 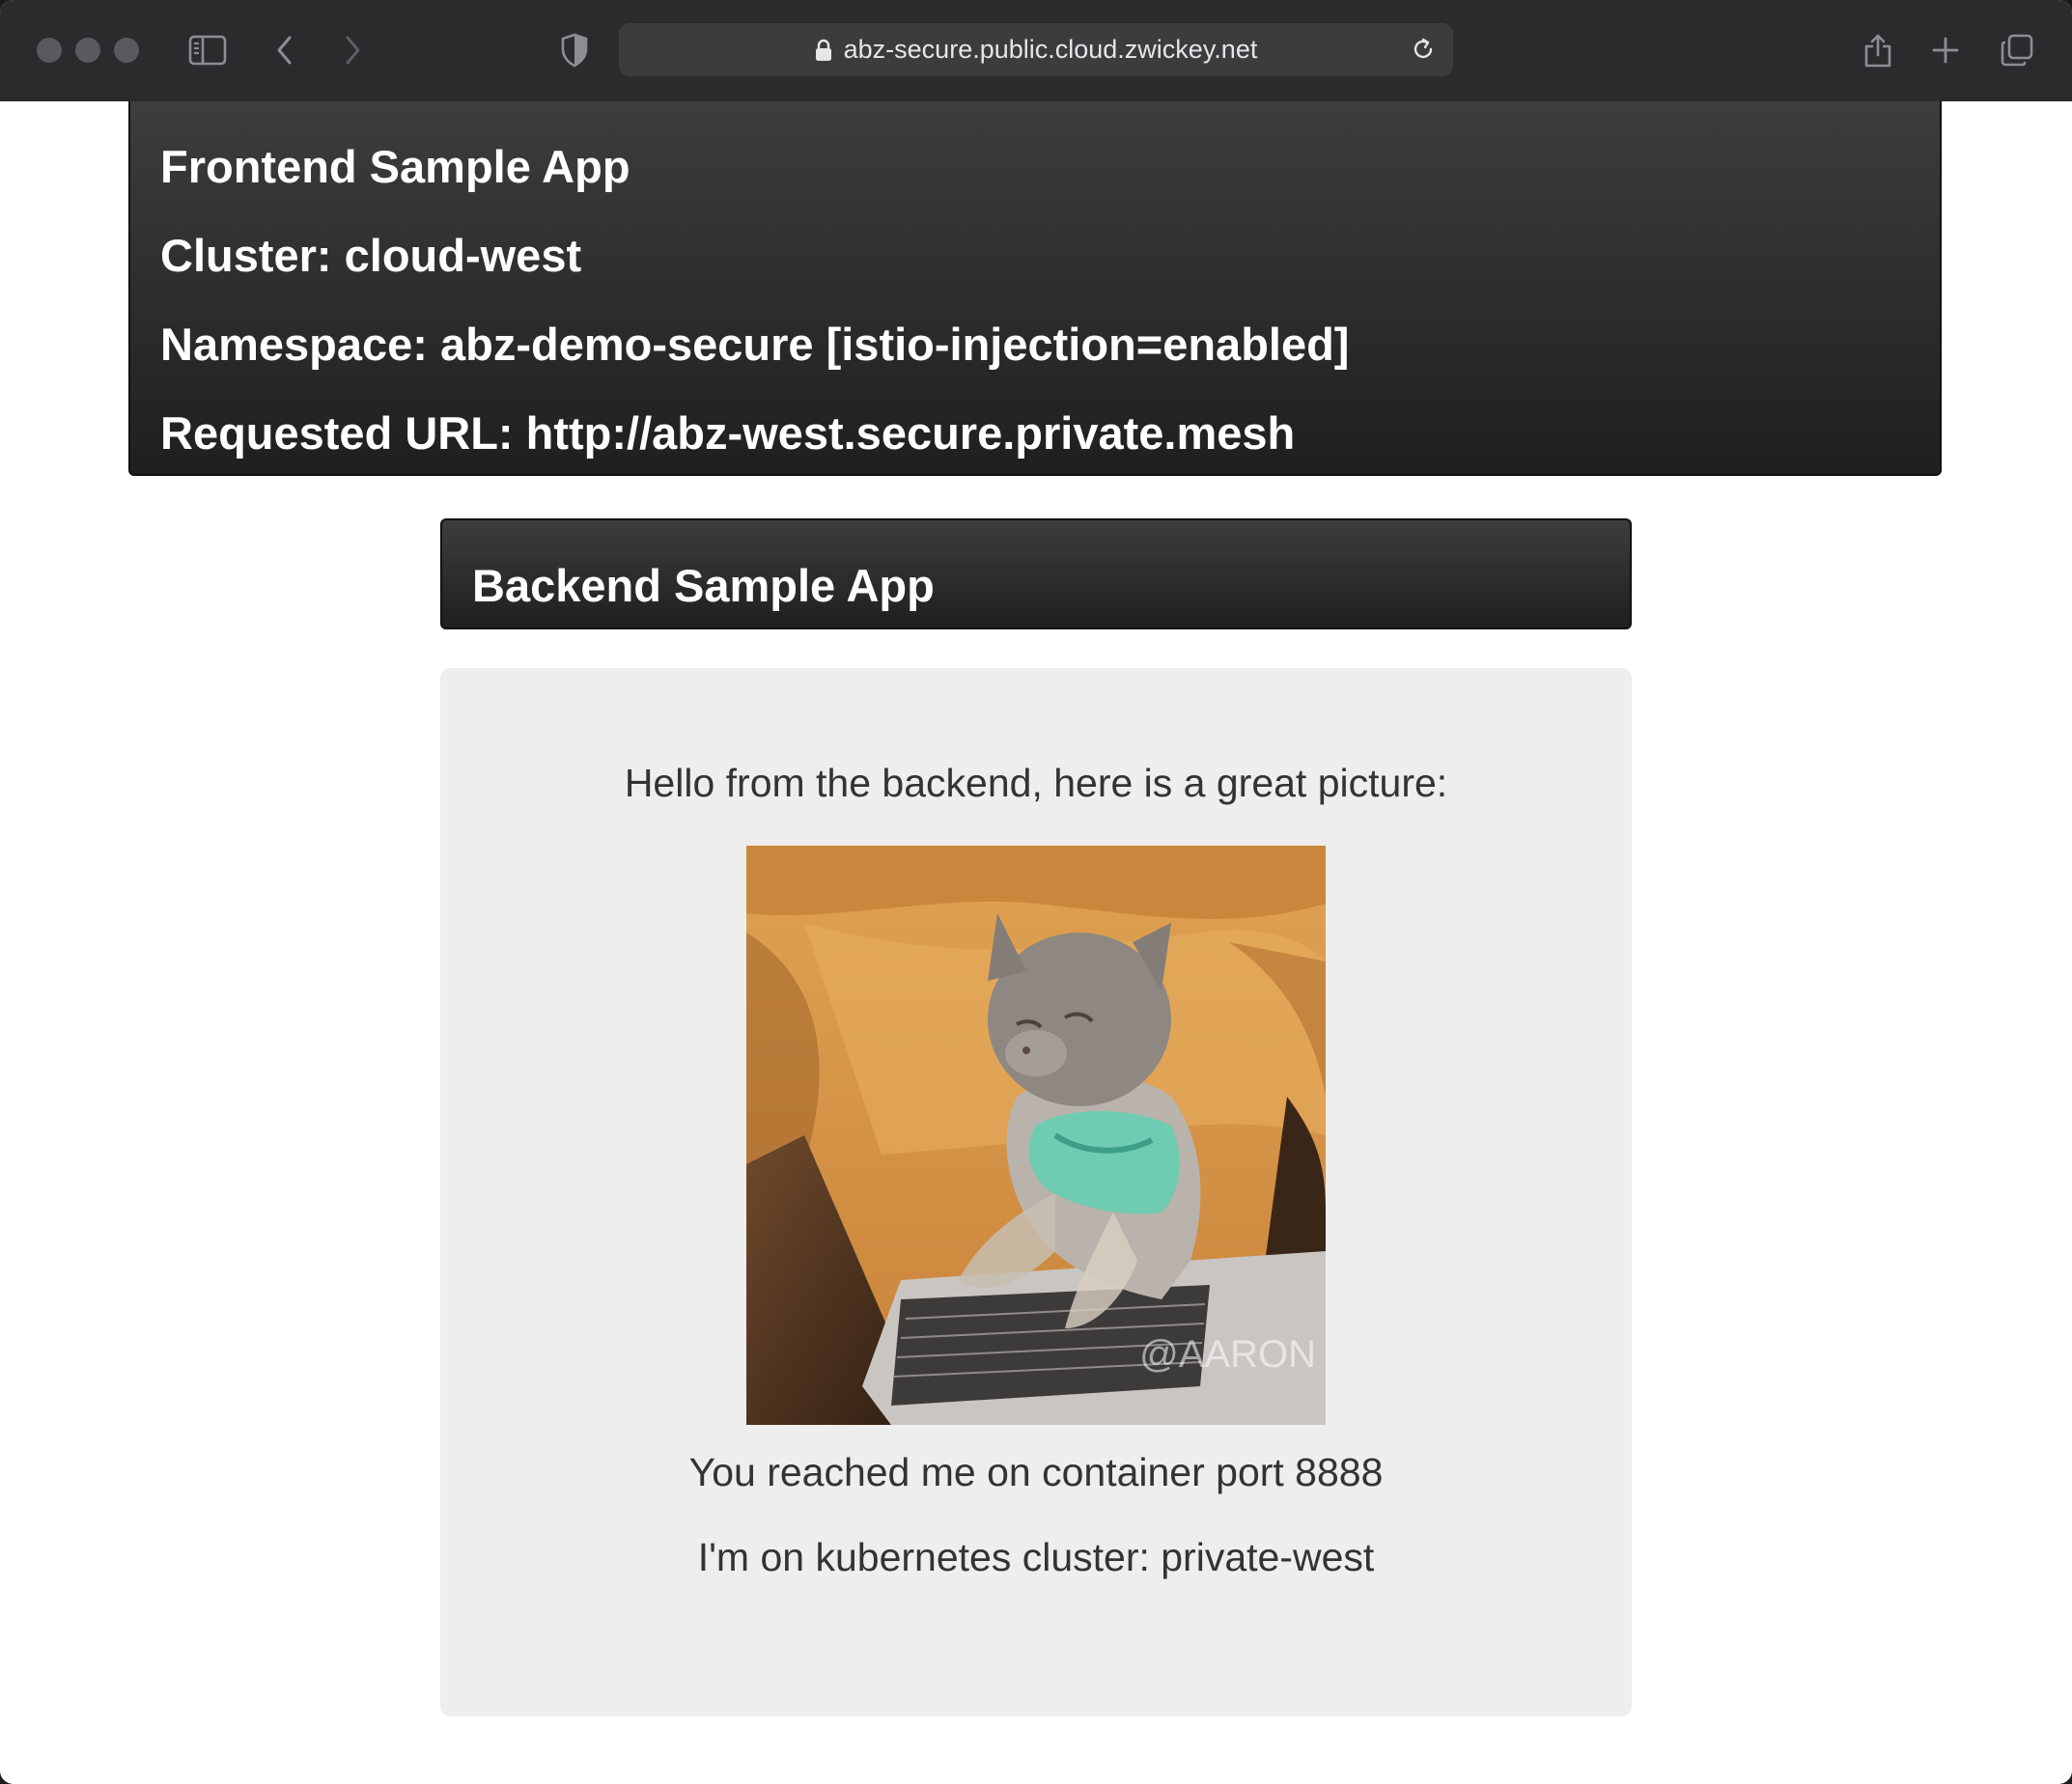 What do you see at coordinates (395, 167) in the screenshot?
I see `frontend-title: Frontend Sample App` at bounding box center [395, 167].